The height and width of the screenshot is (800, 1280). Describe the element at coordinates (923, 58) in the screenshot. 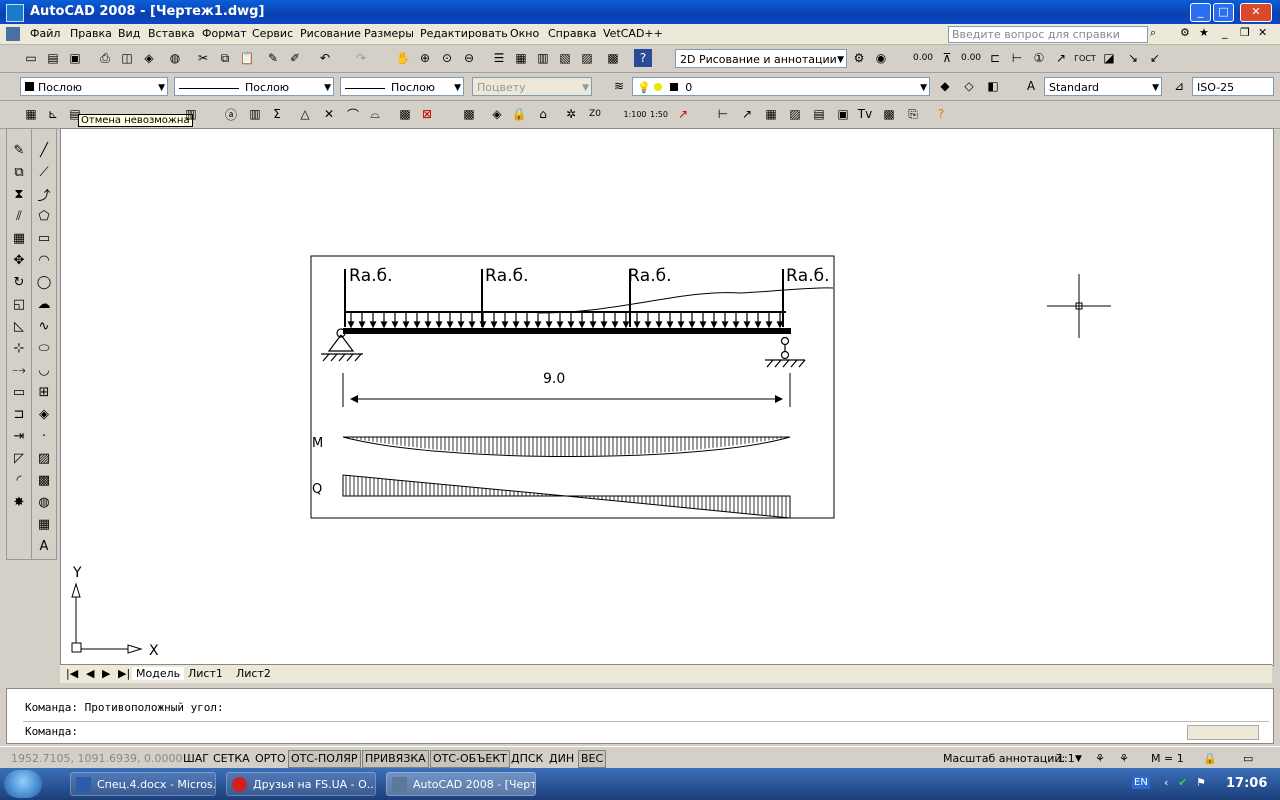

I see `dim-linear-icon: 0.00` at that location.